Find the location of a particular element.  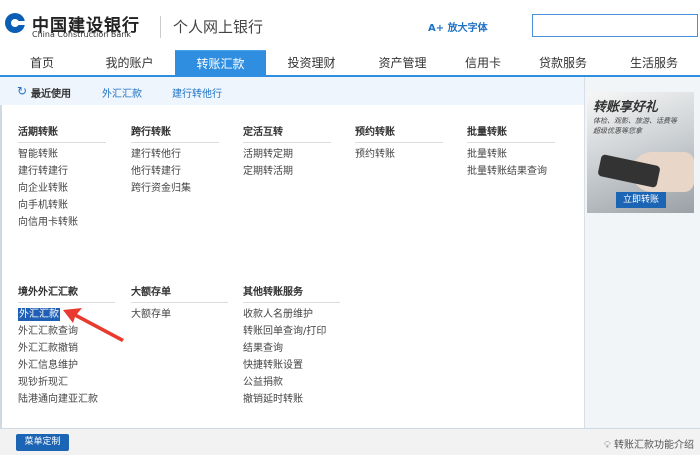

promo-banner: 转账享好礼 体检、观影、旅游、话费等 超级优惠等您拿 立即转账 is located at coordinates (640, 152).